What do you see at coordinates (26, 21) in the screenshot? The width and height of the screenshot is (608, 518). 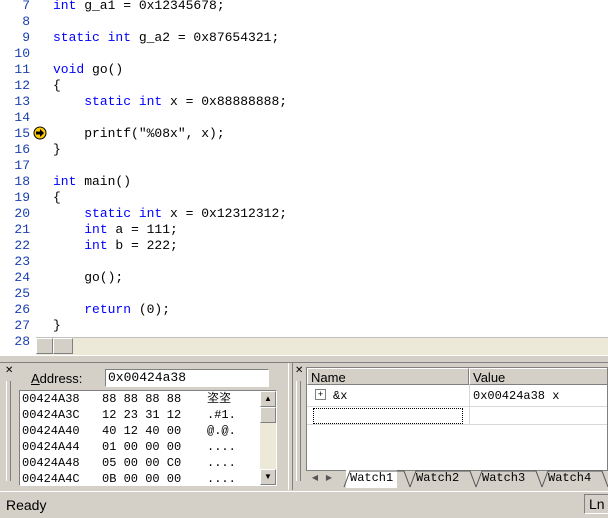 I see `line-number: 8` at bounding box center [26, 21].